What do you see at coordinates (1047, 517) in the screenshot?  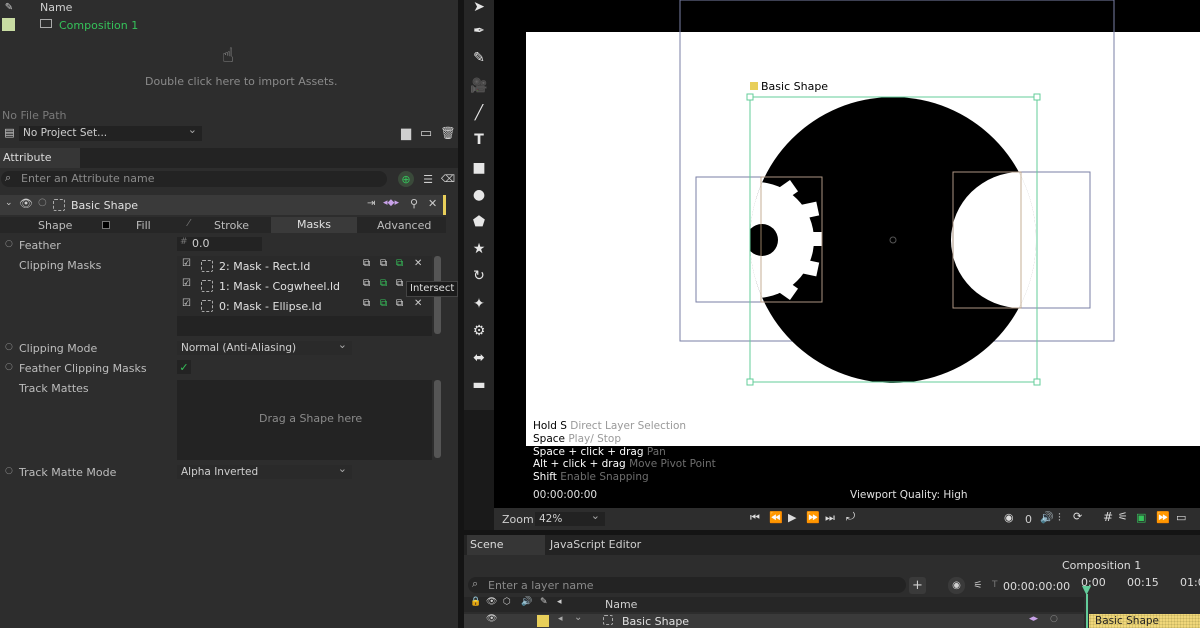 I see `audio-icon: 🔊` at bounding box center [1047, 517].